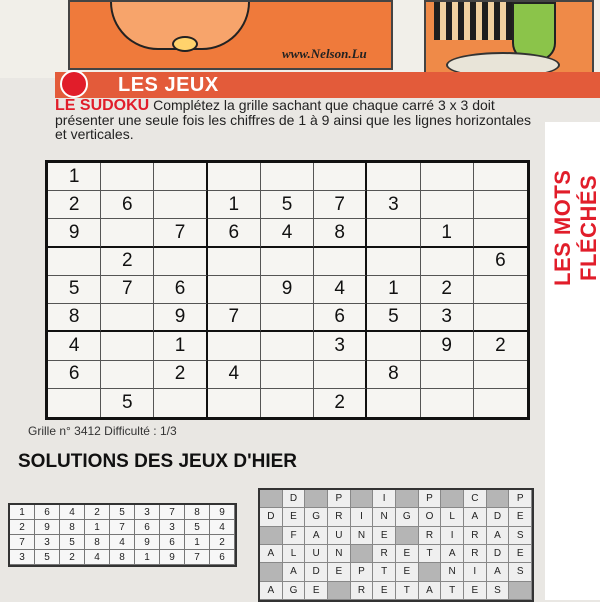  Describe the element at coordinates (475, 499) in the screenshot. I see `grid-cell: C` at that location.